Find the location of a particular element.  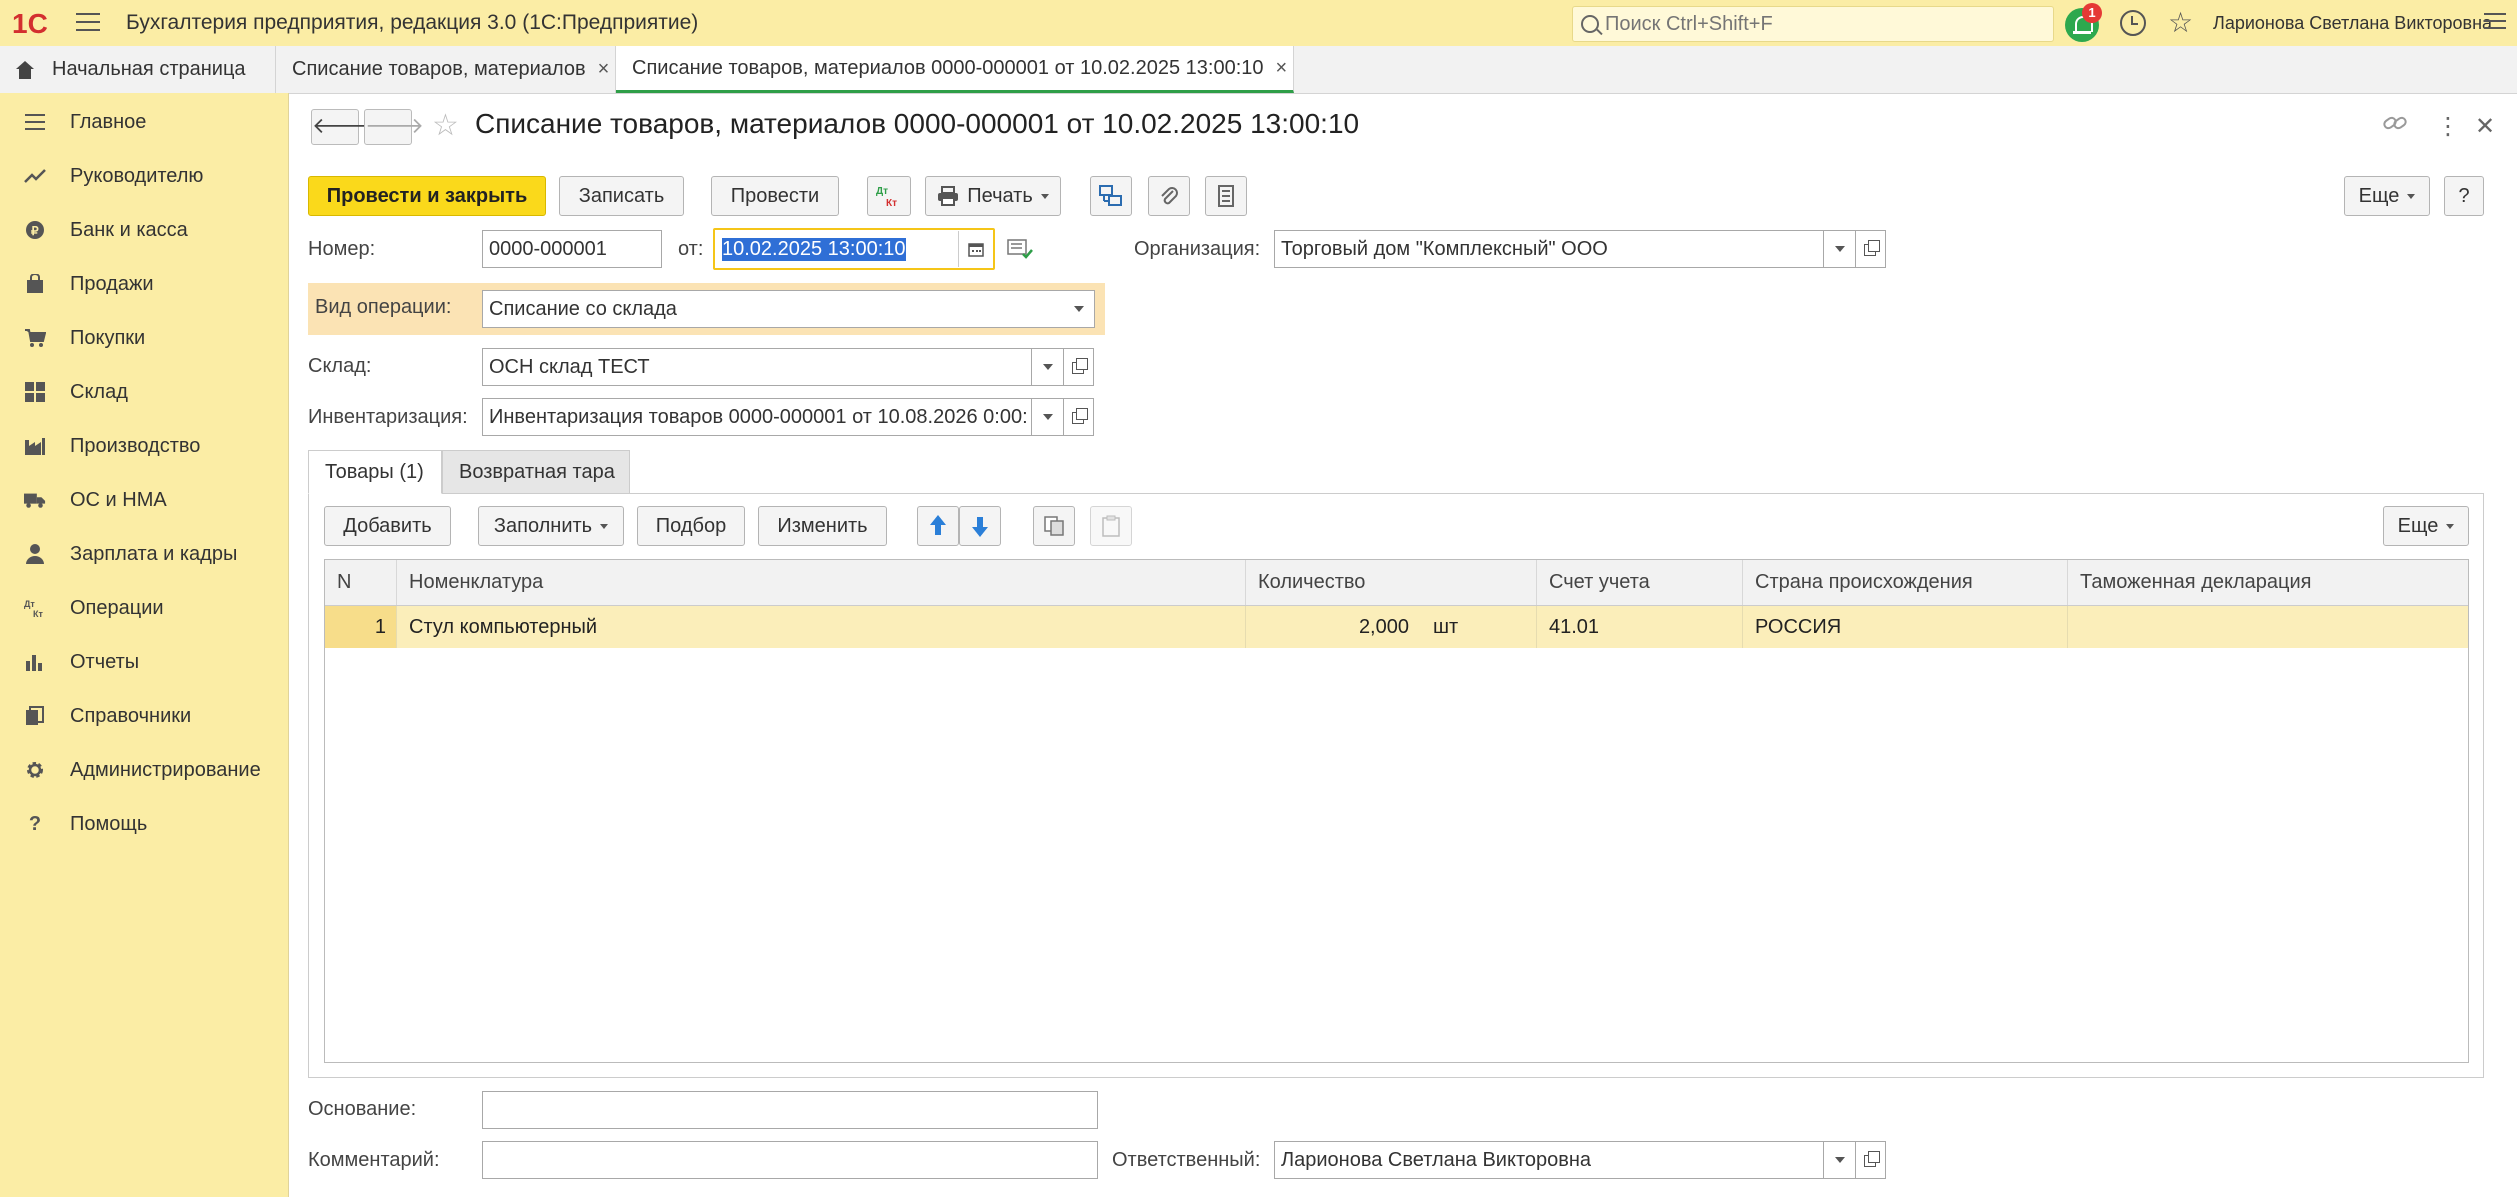

row-country: РОССИЯ is located at coordinates (1905, 627).